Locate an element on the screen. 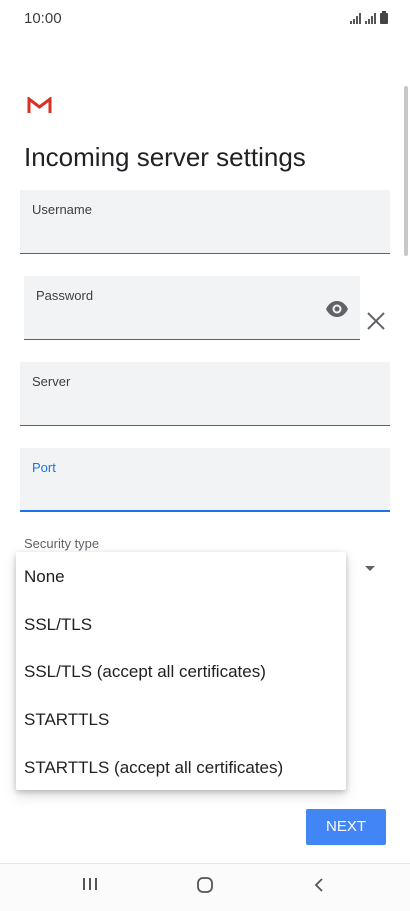 This screenshot has width=410, height=911. menu-item-none: None is located at coordinates (44, 577).